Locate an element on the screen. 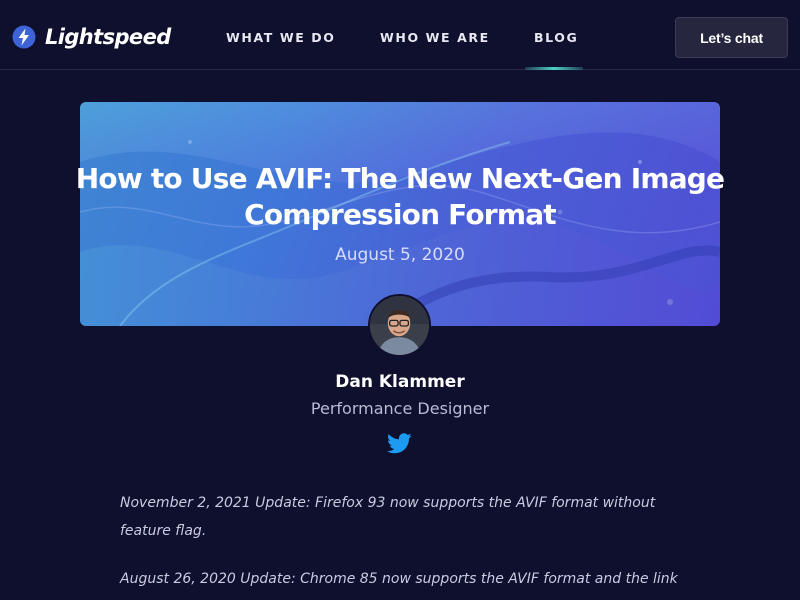  nav-who-we-are: WHO WE ARE is located at coordinates (435, 38).